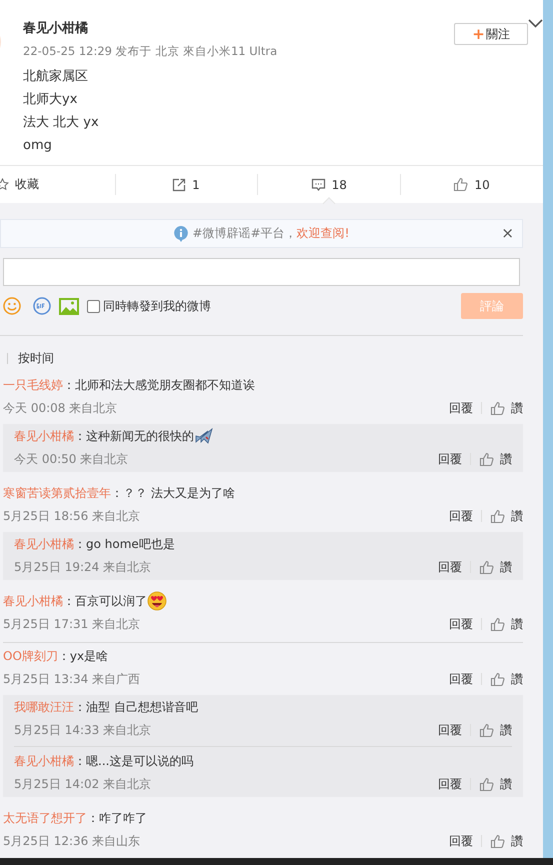 Image resolution: width=553 pixels, height=865 pixels. Describe the element at coordinates (106, 707) in the screenshot. I see `comment-text: 我哪敢汪汪：油型 自己想想谐音吧` at that location.